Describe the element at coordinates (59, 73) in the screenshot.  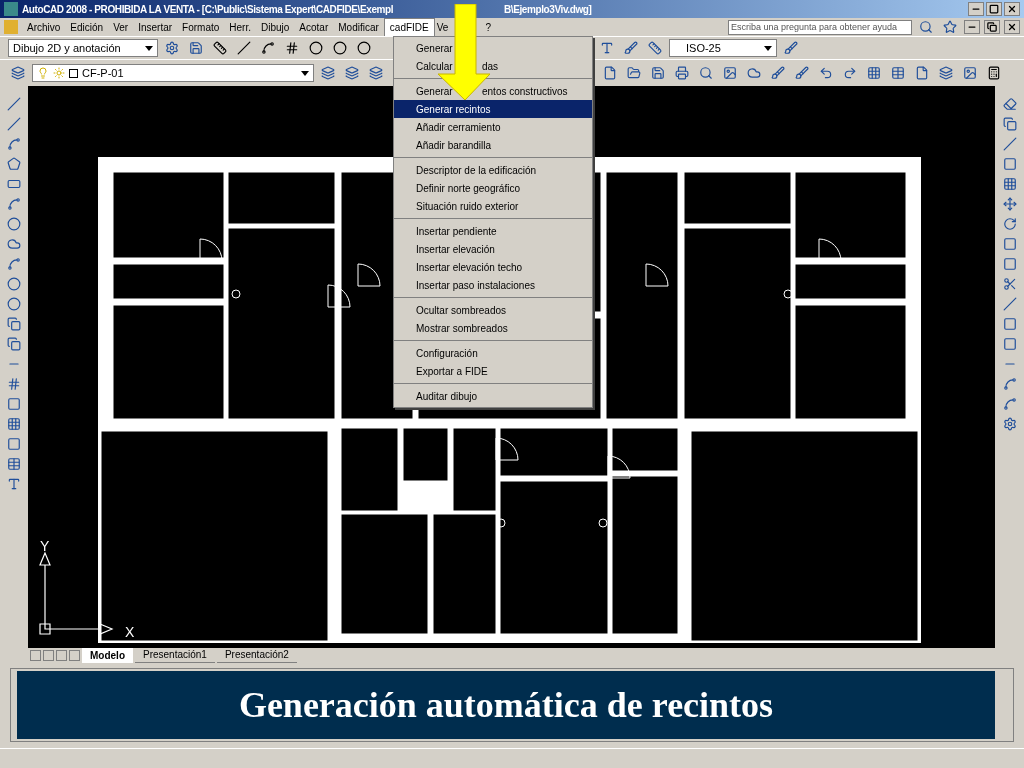
I see `sun-icon` at that location.